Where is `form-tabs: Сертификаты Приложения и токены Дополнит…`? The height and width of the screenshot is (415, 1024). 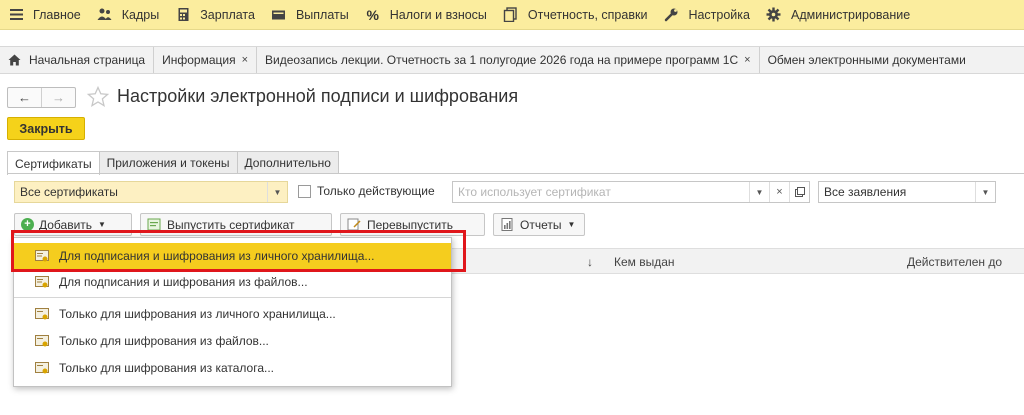
form-tabs: Сертификаты Приложения и токены Дополнит… is located at coordinates (173, 163).